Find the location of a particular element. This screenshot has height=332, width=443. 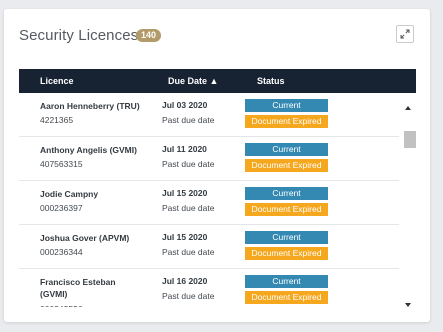

scroll-up-arrow-icon is located at coordinates (408, 108).